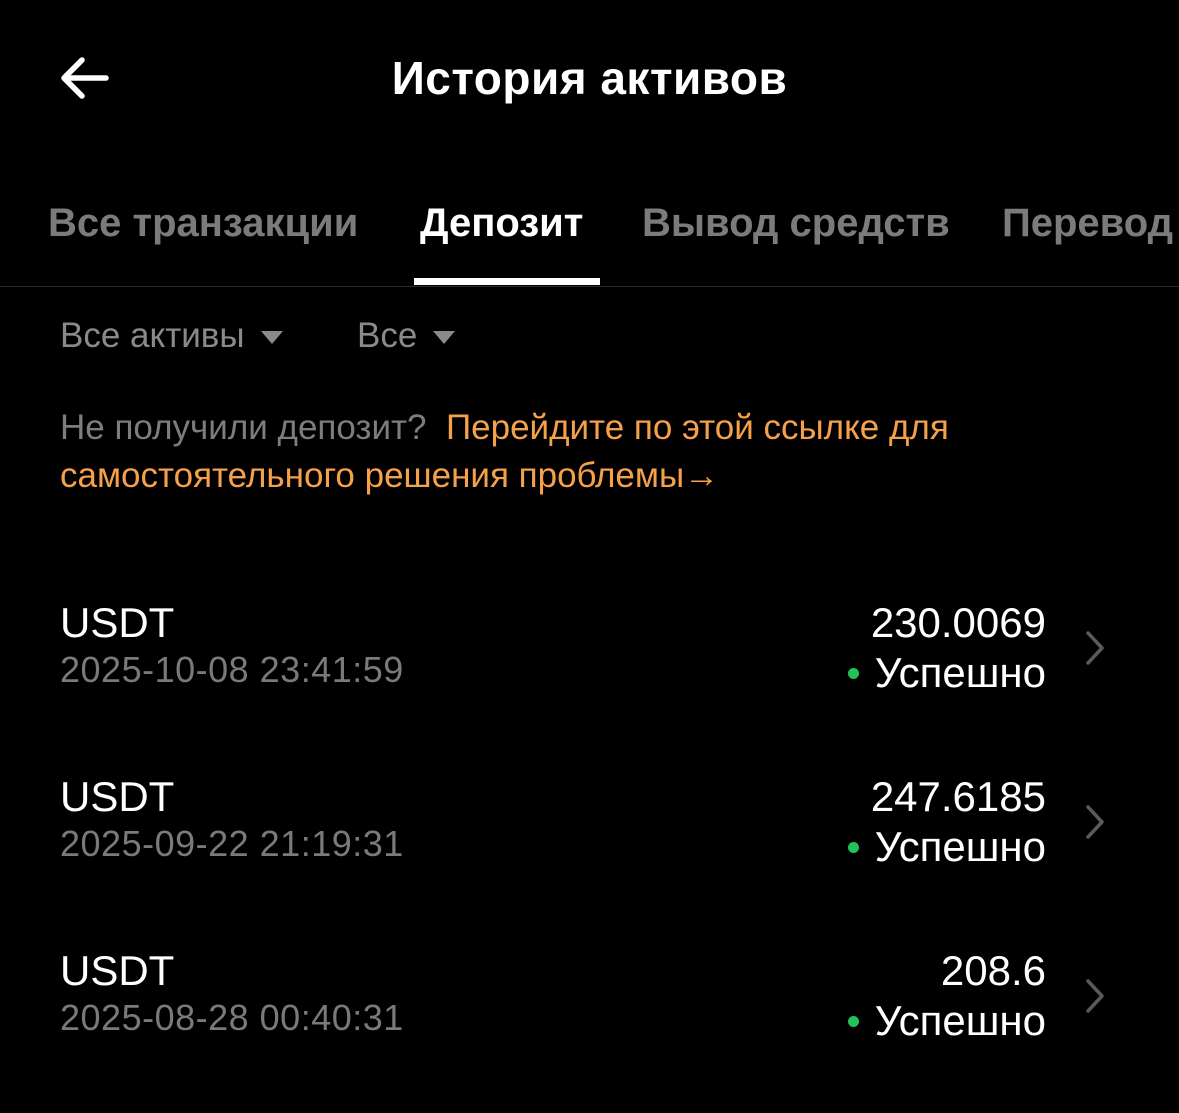  I want to click on transaction-amount: 208.6, so click(993, 970).